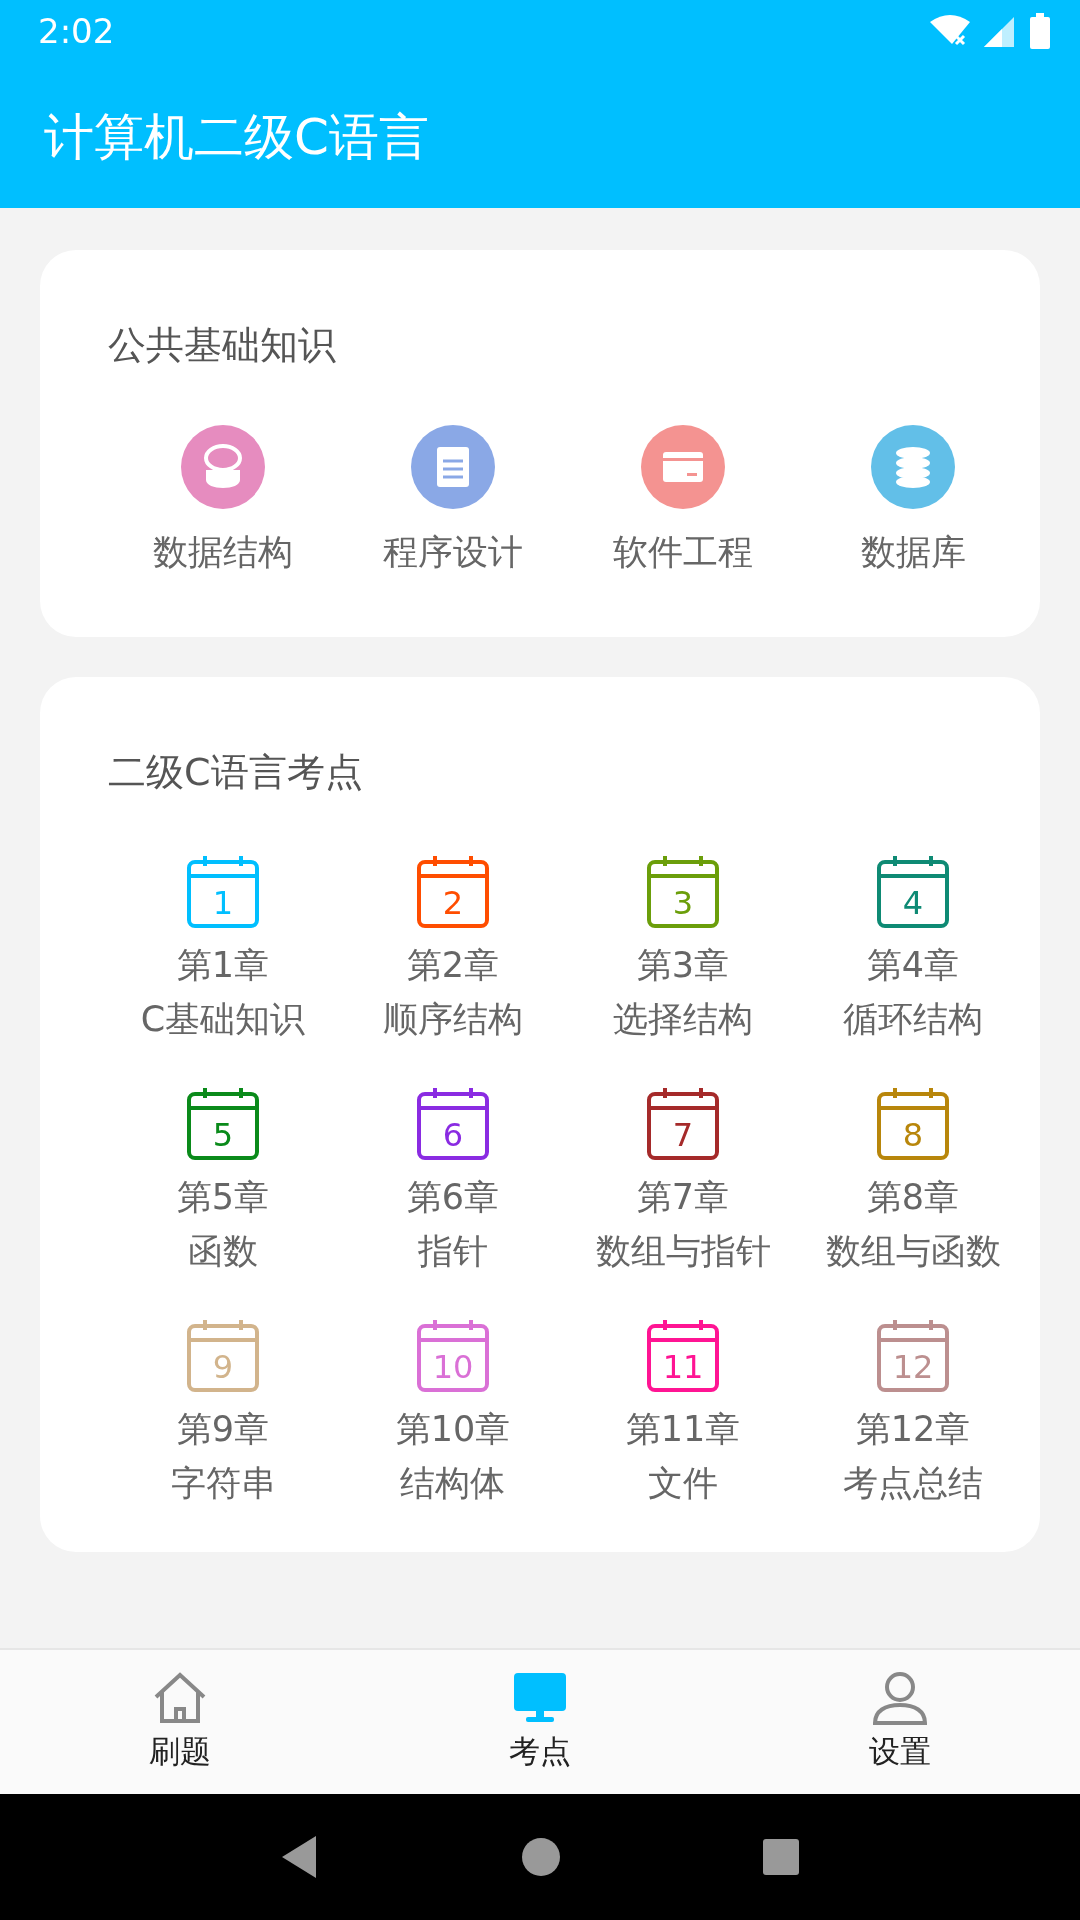 This screenshot has height=1920, width=1080. Describe the element at coordinates (913, 1429) in the screenshot. I see `chapter-number: 第12章` at that location.